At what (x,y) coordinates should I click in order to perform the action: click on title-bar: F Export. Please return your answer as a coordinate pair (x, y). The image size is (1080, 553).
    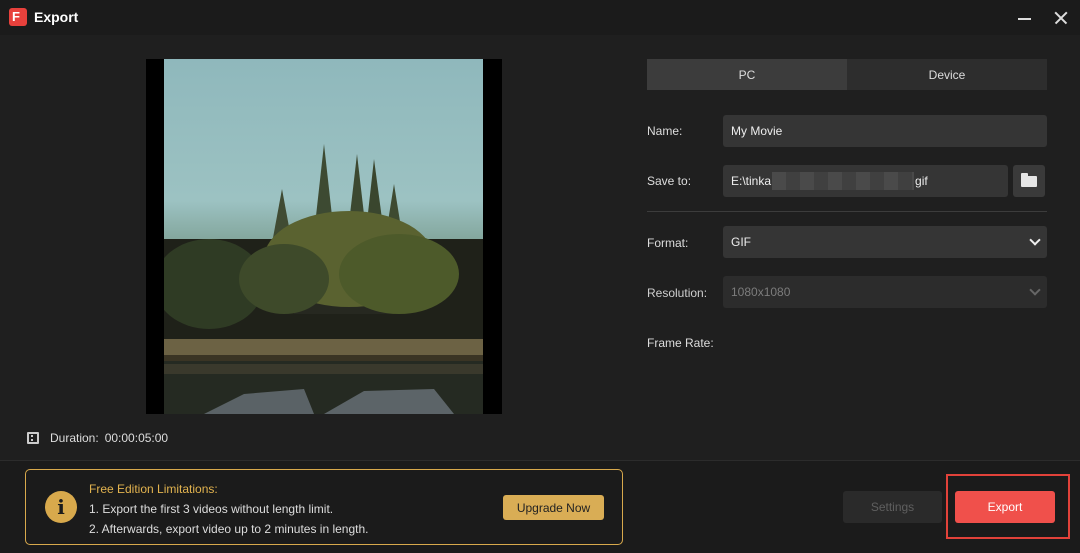
    Looking at the image, I should click on (540, 17).